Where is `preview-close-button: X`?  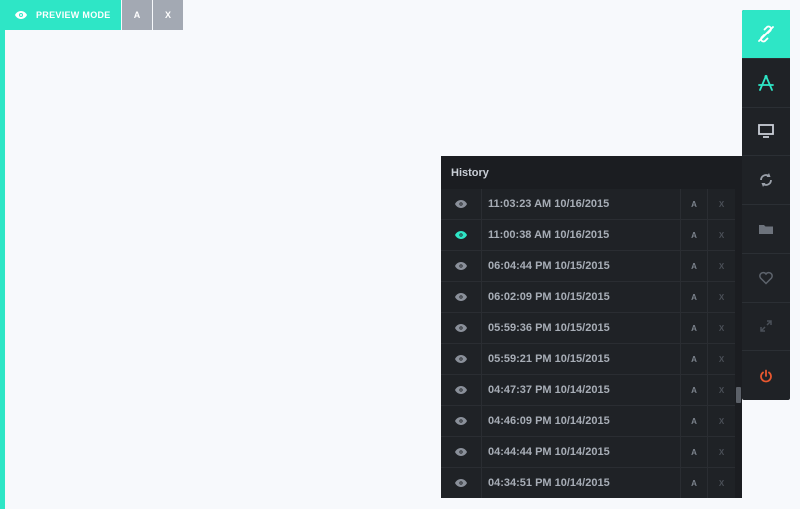 preview-close-button: X is located at coordinates (168, 15).